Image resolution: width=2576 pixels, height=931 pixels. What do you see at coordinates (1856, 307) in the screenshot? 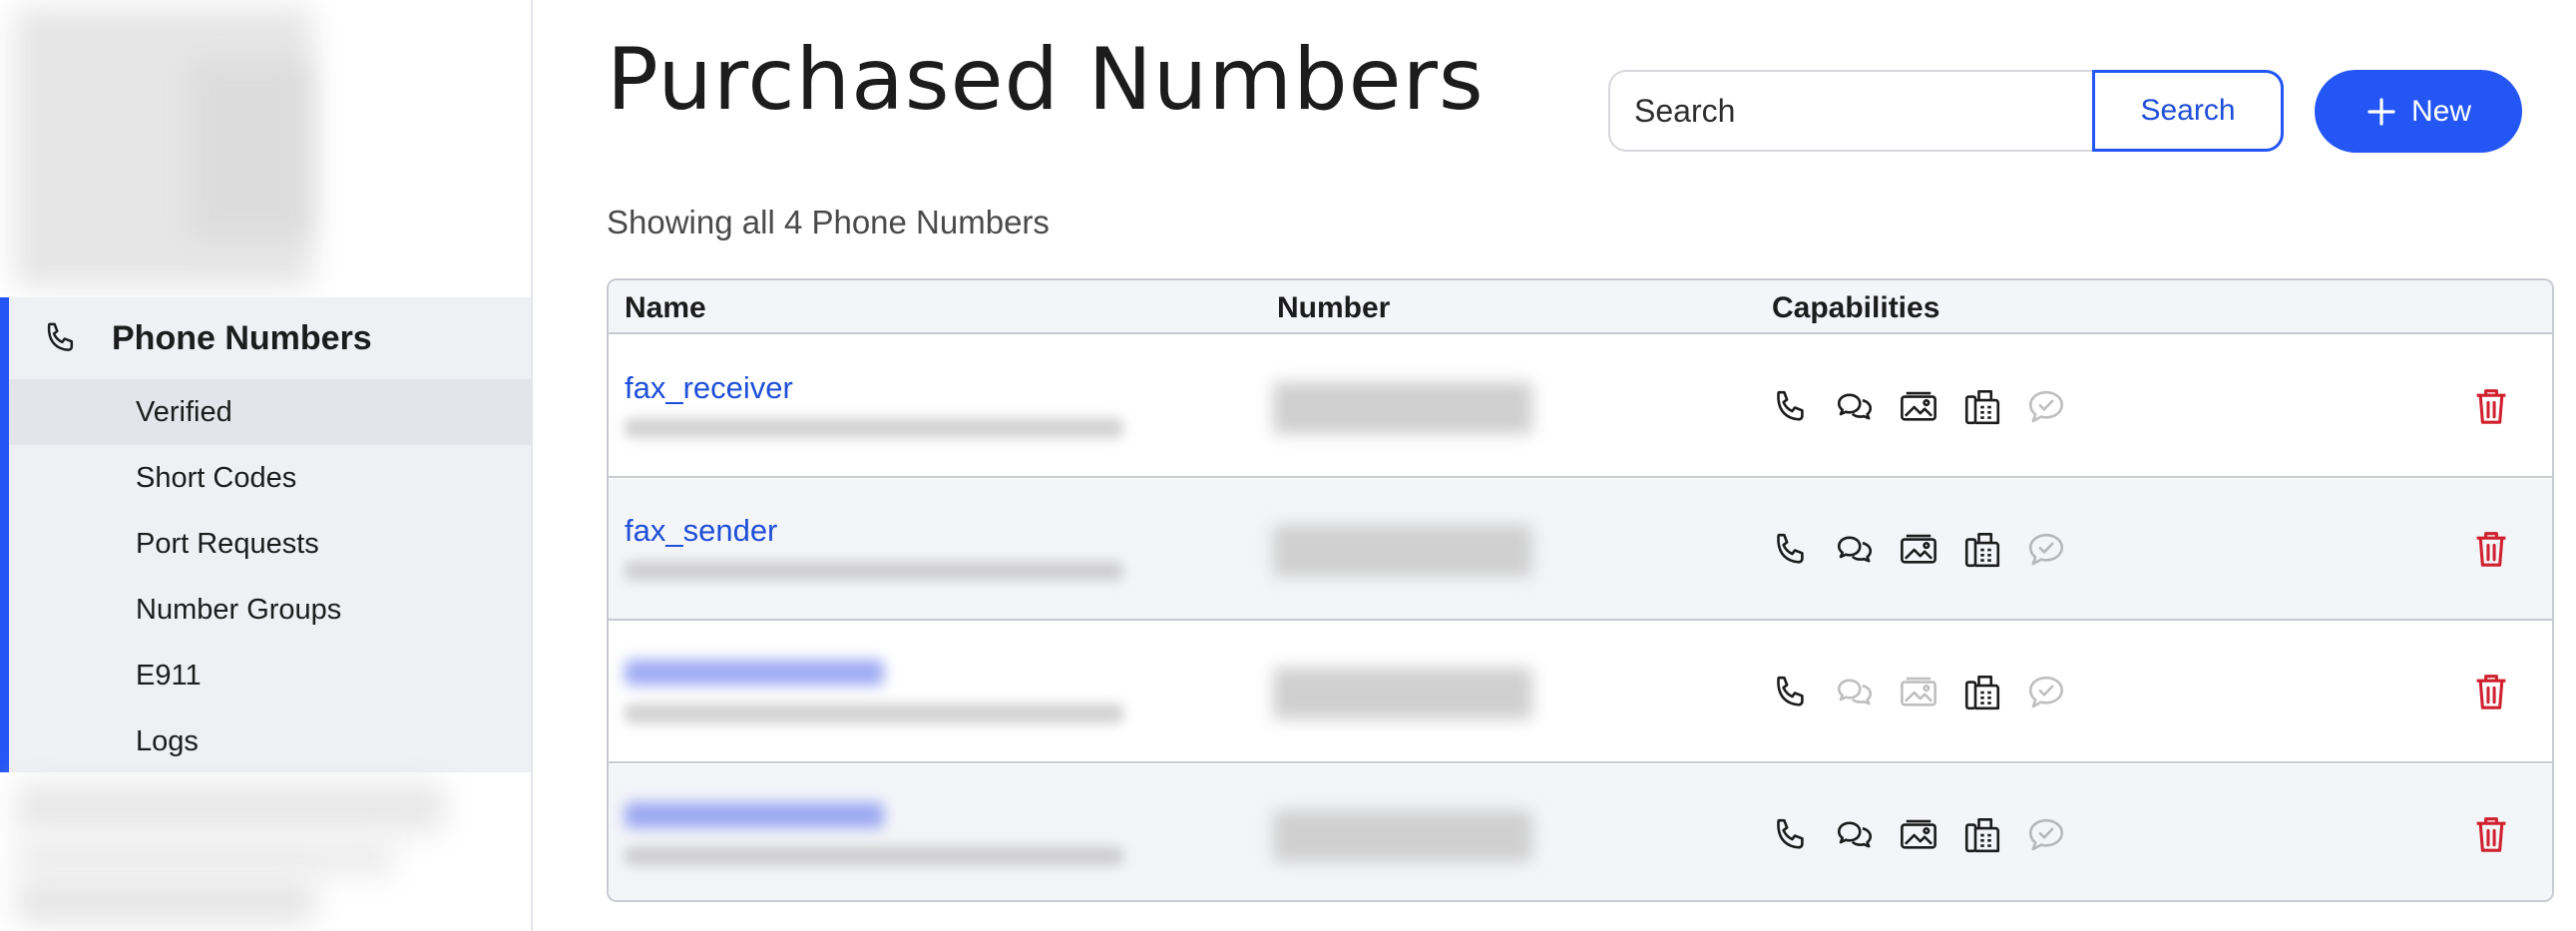
I see `column-header-capabilities: Capabilities` at bounding box center [1856, 307].